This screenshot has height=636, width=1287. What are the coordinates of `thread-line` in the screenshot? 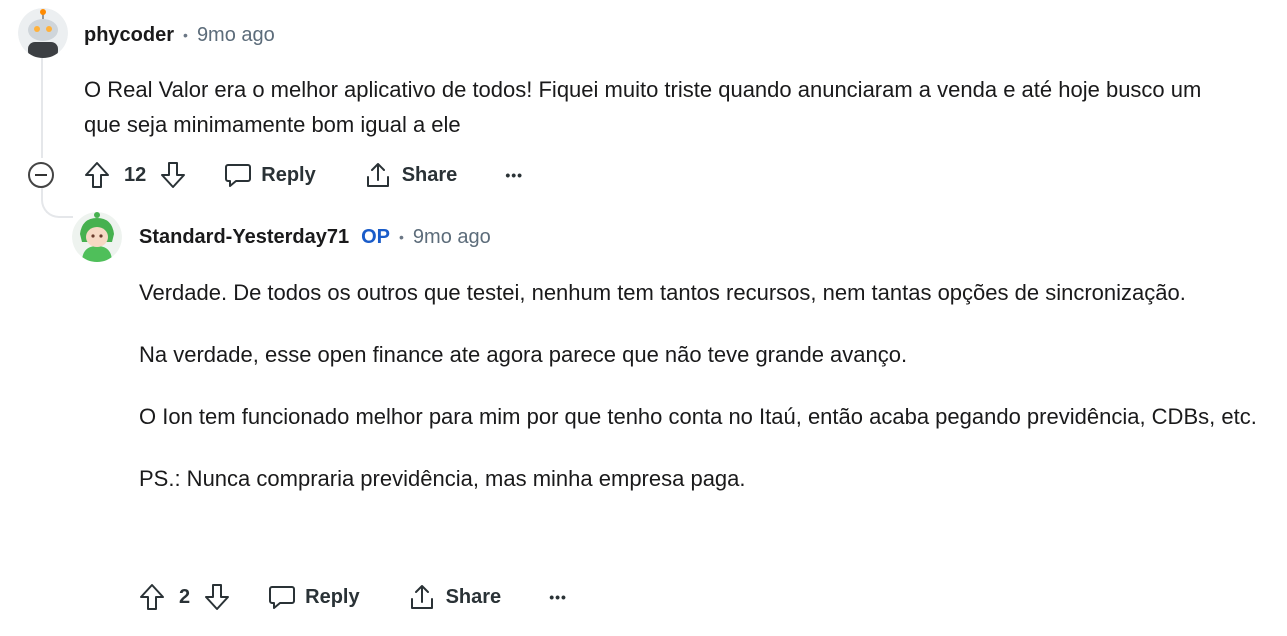 It's located at (42, 108).